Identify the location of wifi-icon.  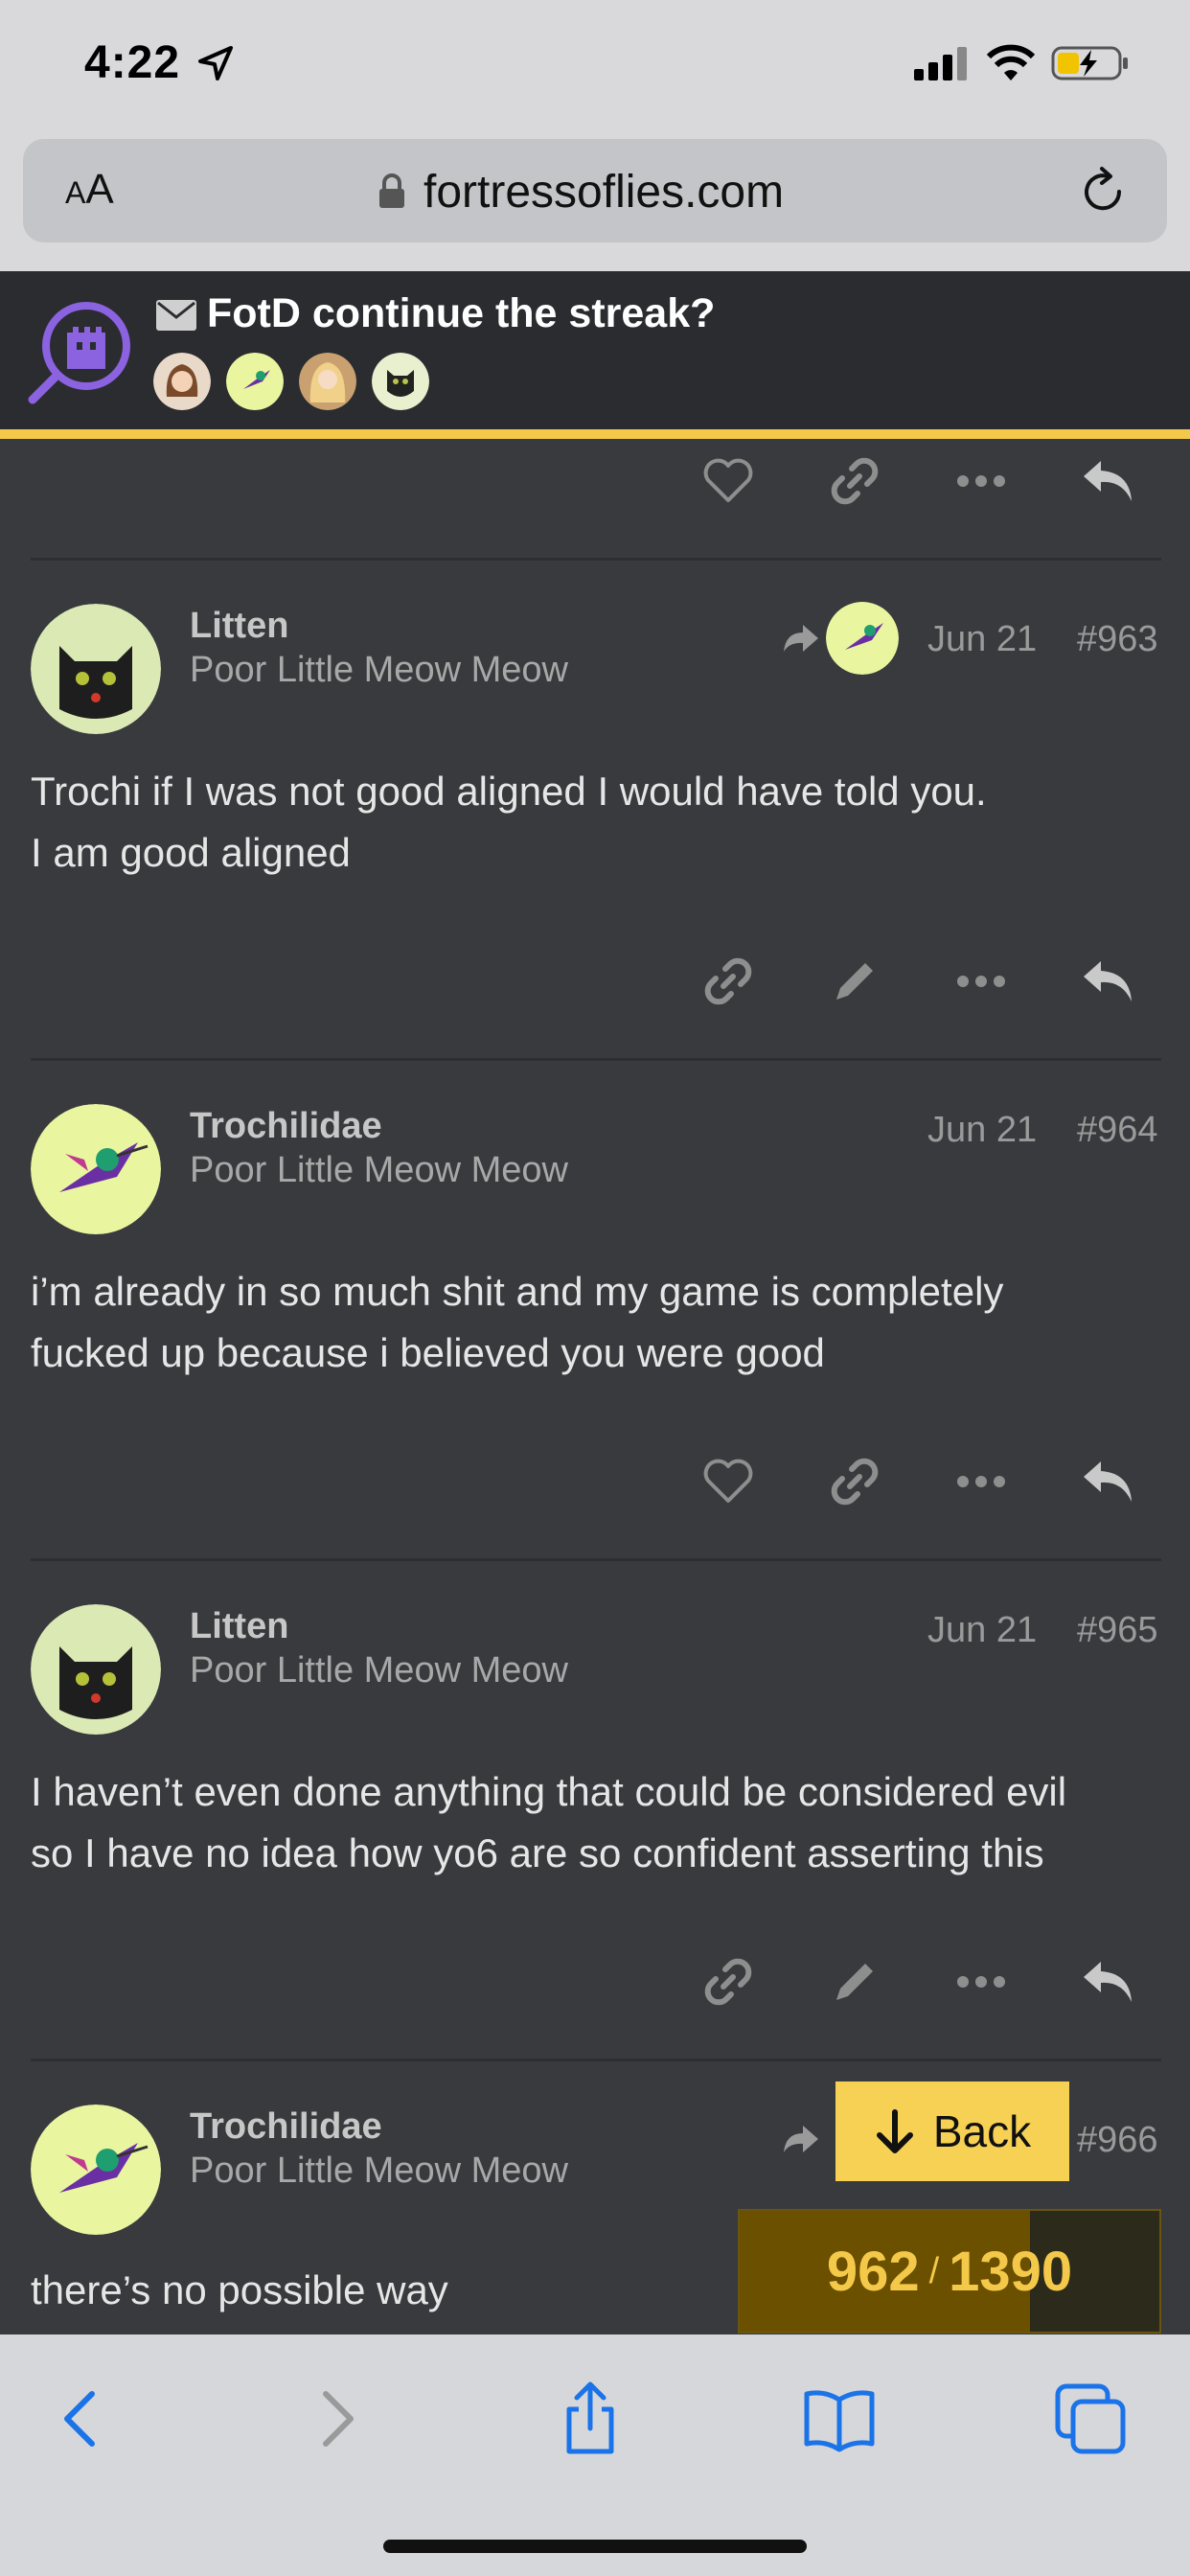
(1011, 62).